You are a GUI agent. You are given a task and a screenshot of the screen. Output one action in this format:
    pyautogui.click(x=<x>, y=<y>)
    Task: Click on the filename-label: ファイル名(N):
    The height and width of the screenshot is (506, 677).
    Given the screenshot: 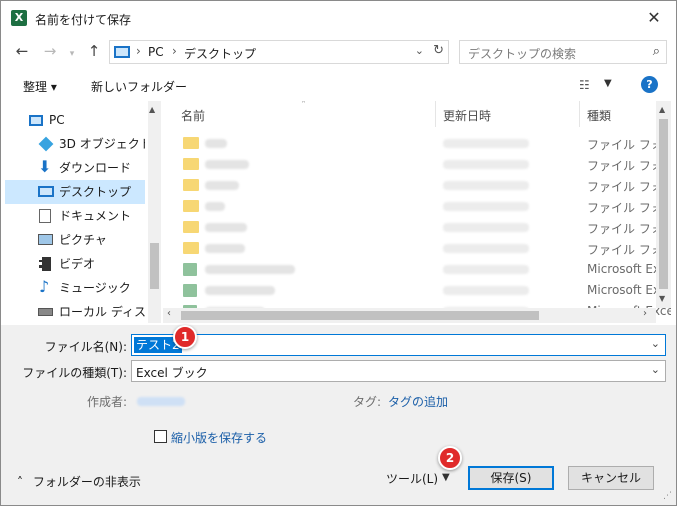 What is the action you would take?
    pyautogui.click(x=85, y=347)
    